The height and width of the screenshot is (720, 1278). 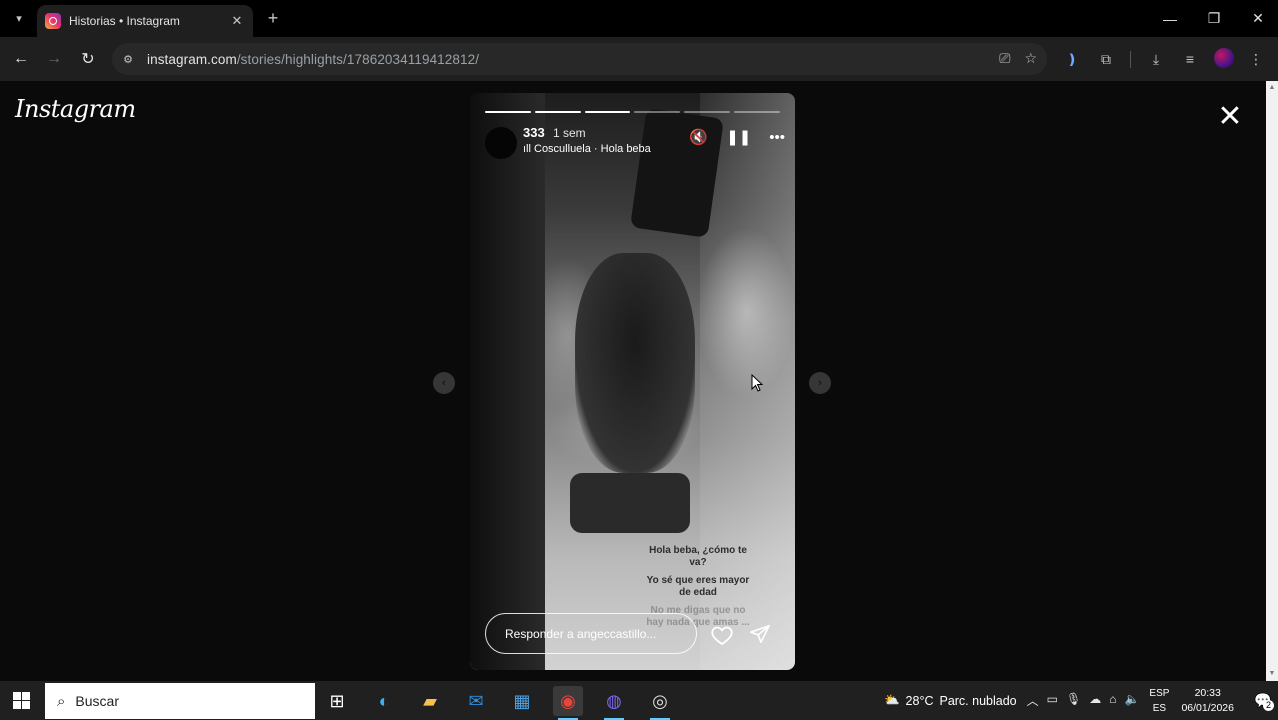 What do you see at coordinates (568, 703) in the screenshot?
I see `chrome-icon: ◉` at bounding box center [568, 703].